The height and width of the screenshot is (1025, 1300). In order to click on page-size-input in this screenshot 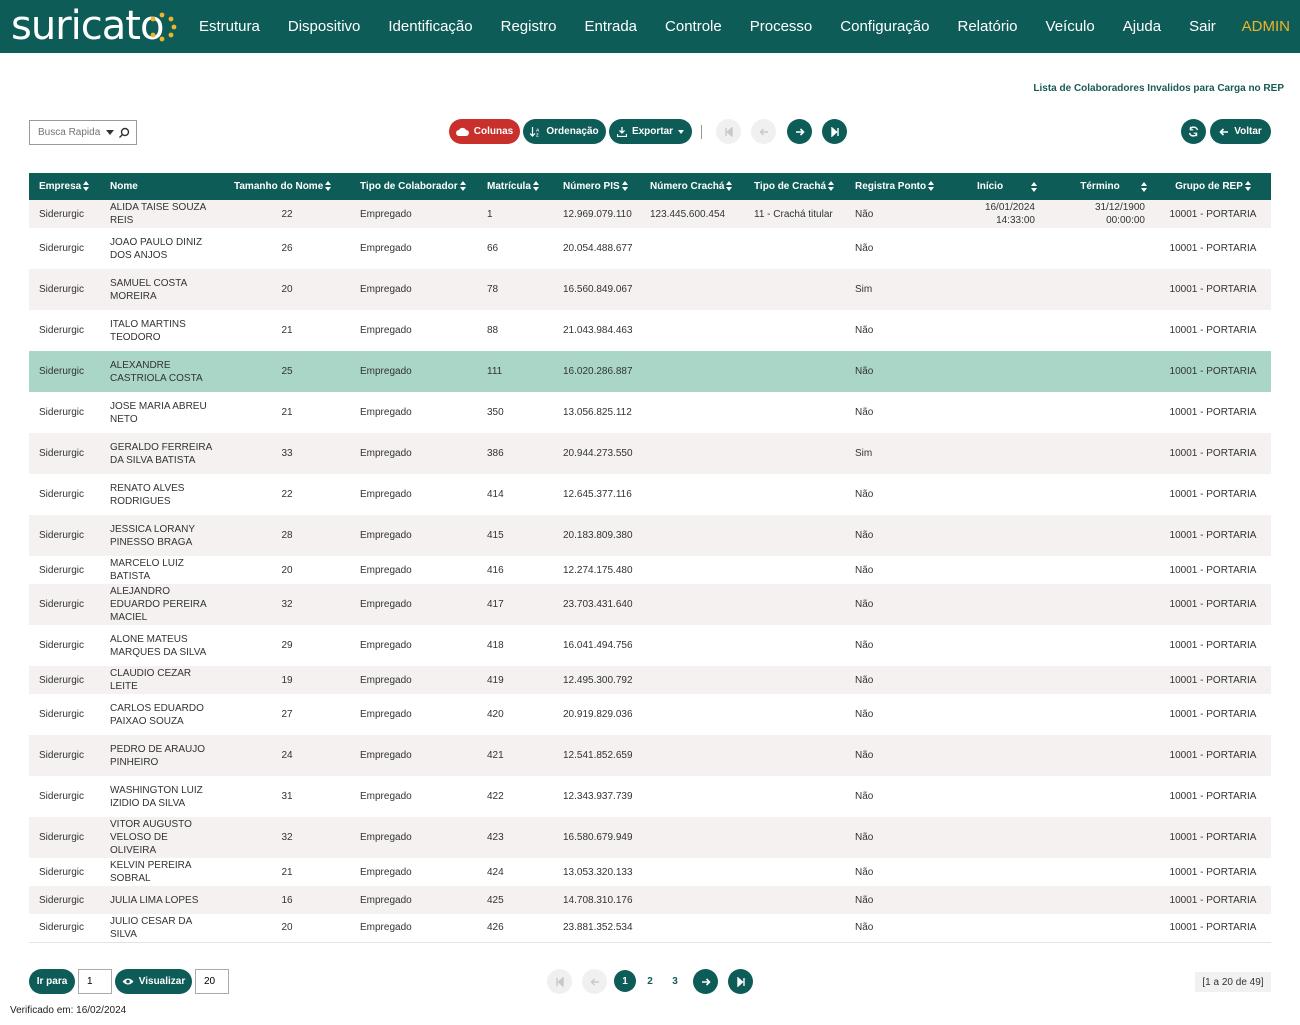, I will do `click(212, 981)`.